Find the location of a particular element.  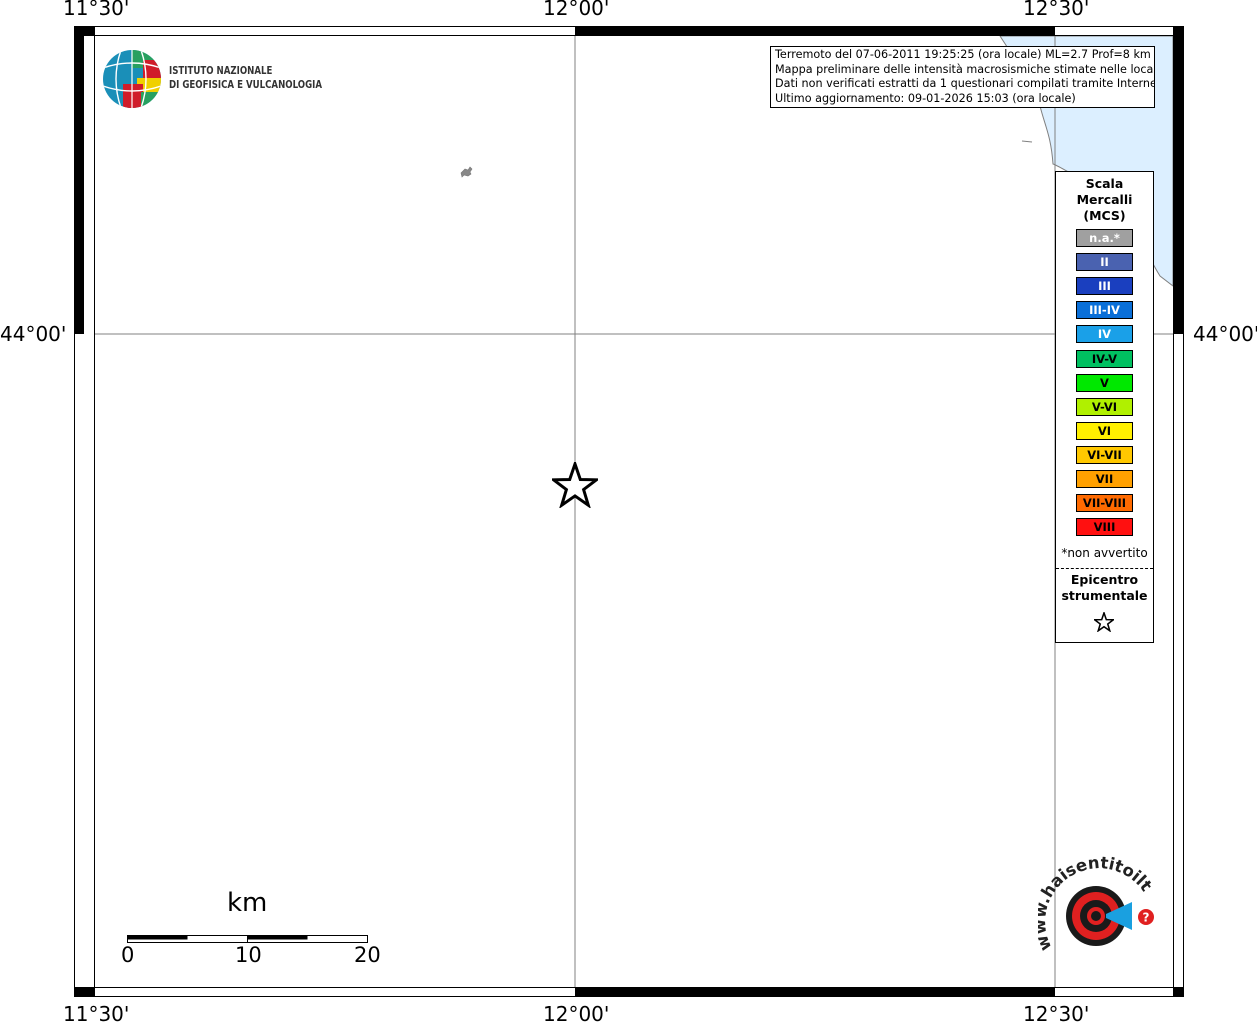

scale-unit-label: km is located at coordinates (247, 903).